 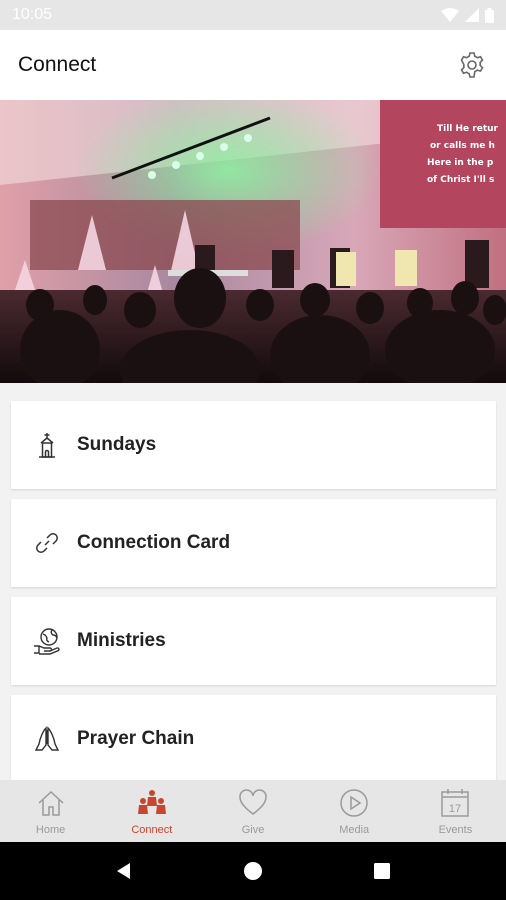 I want to click on system-nav-bar, so click(x=253, y=871).